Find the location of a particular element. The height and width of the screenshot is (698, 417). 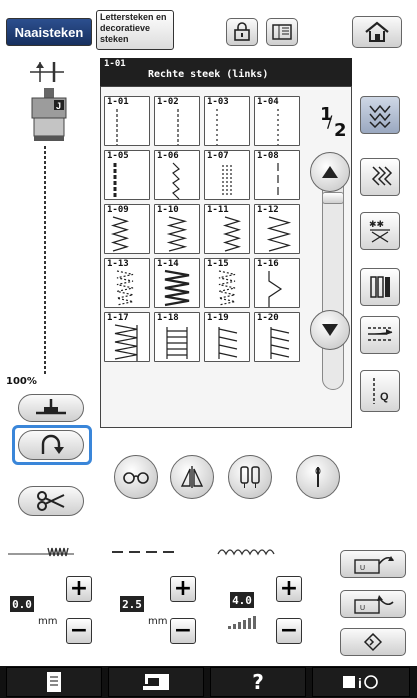

stitch-cell-1-18: 1-18 is located at coordinates (177, 337).